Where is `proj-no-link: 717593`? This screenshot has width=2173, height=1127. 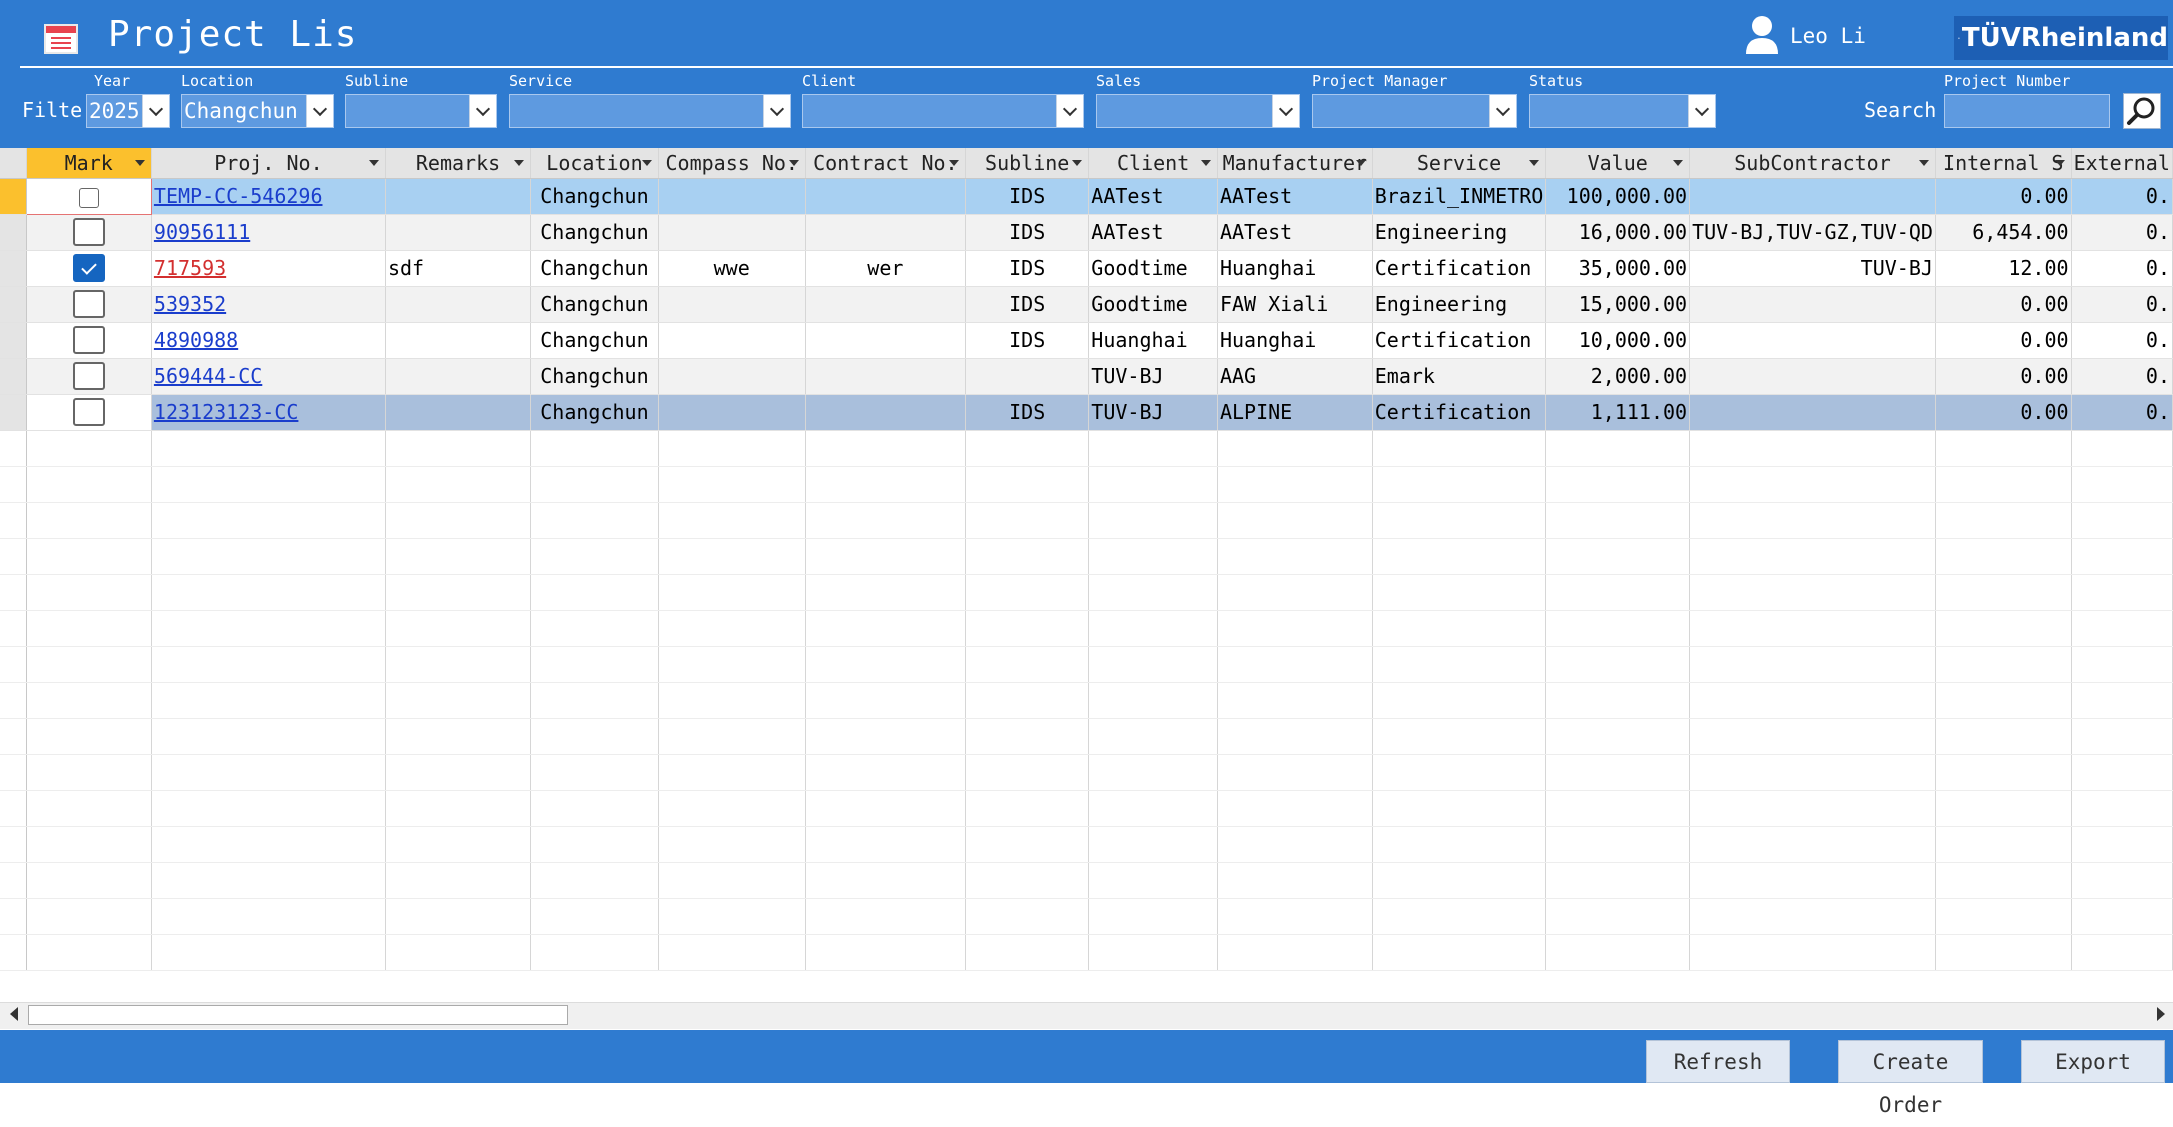
proj-no-link: 717593 is located at coordinates (190, 268).